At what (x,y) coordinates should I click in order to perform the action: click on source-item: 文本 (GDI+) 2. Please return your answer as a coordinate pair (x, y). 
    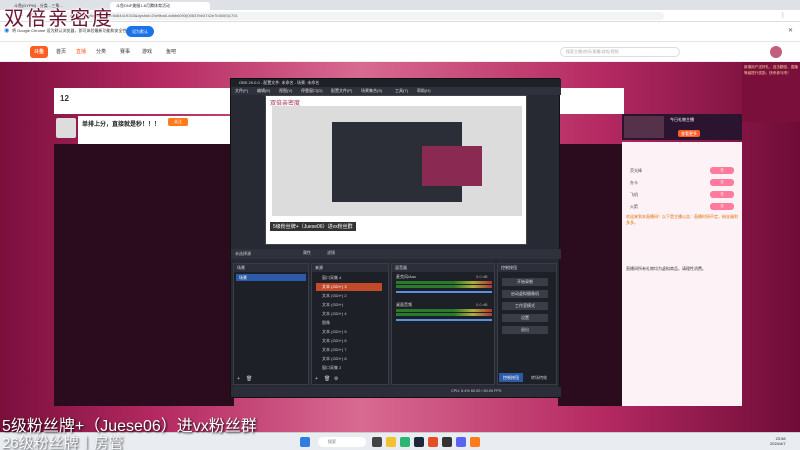
    Looking at the image, I should click on (349, 296).